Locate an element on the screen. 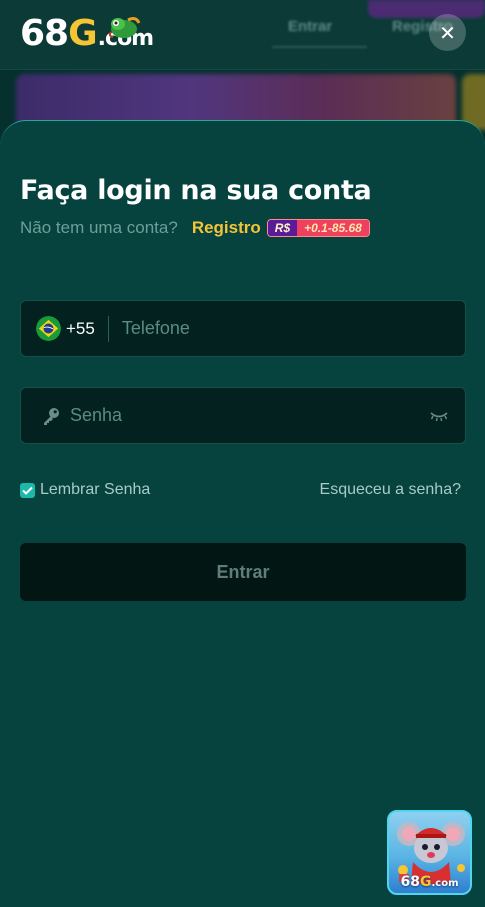 The width and height of the screenshot is (485, 907). background-nav-login: Entrar is located at coordinates (310, 26).